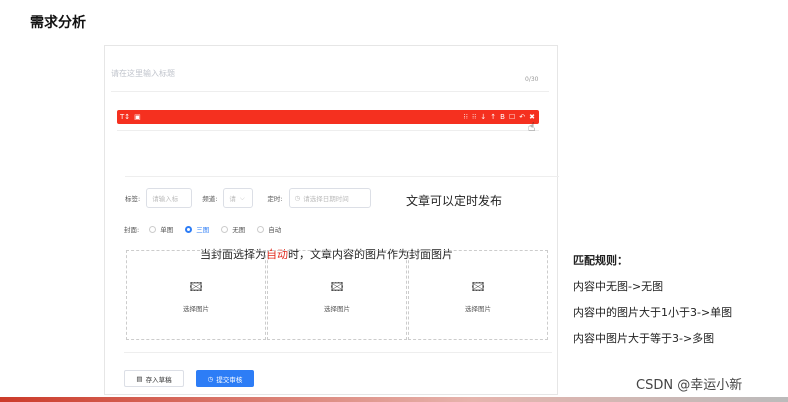 This screenshot has height=402, width=788. I want to click on video-progress-bar, so click(394, 399).